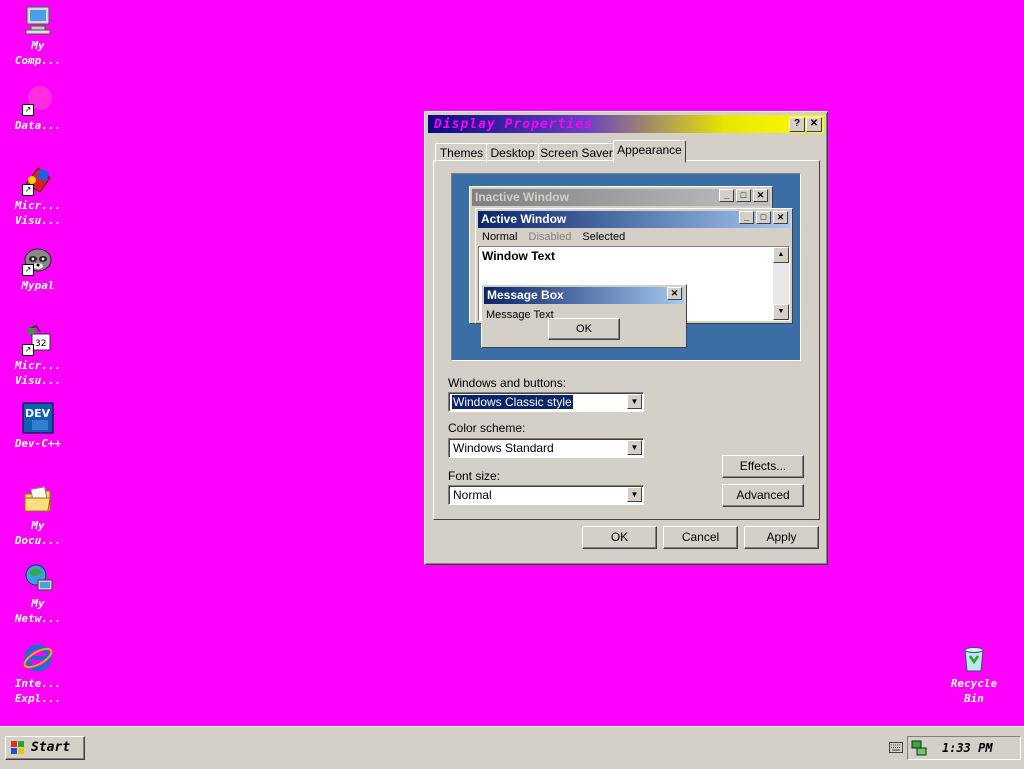  What do you see at coordinates (38, 100) in the screenshot?
I see `shortcut-icon: ↗` at bounding box center [38, 100].